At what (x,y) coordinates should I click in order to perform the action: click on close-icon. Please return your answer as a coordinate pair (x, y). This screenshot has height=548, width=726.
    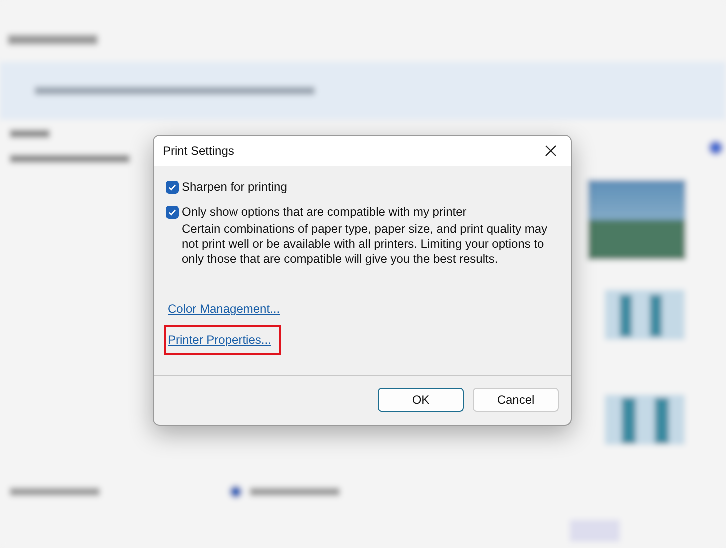
    Looking at the image, I should click on (551, 151).